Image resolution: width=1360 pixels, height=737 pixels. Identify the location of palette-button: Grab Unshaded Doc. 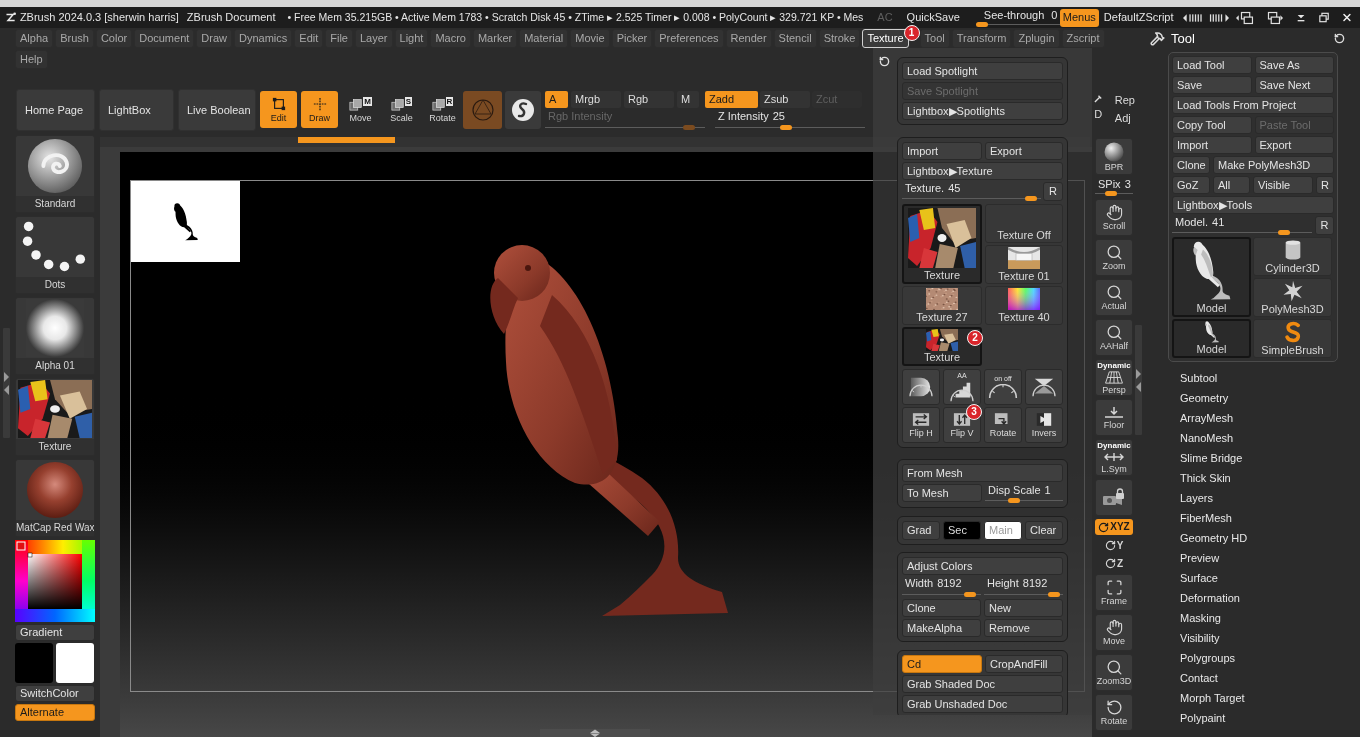
(982, 704).